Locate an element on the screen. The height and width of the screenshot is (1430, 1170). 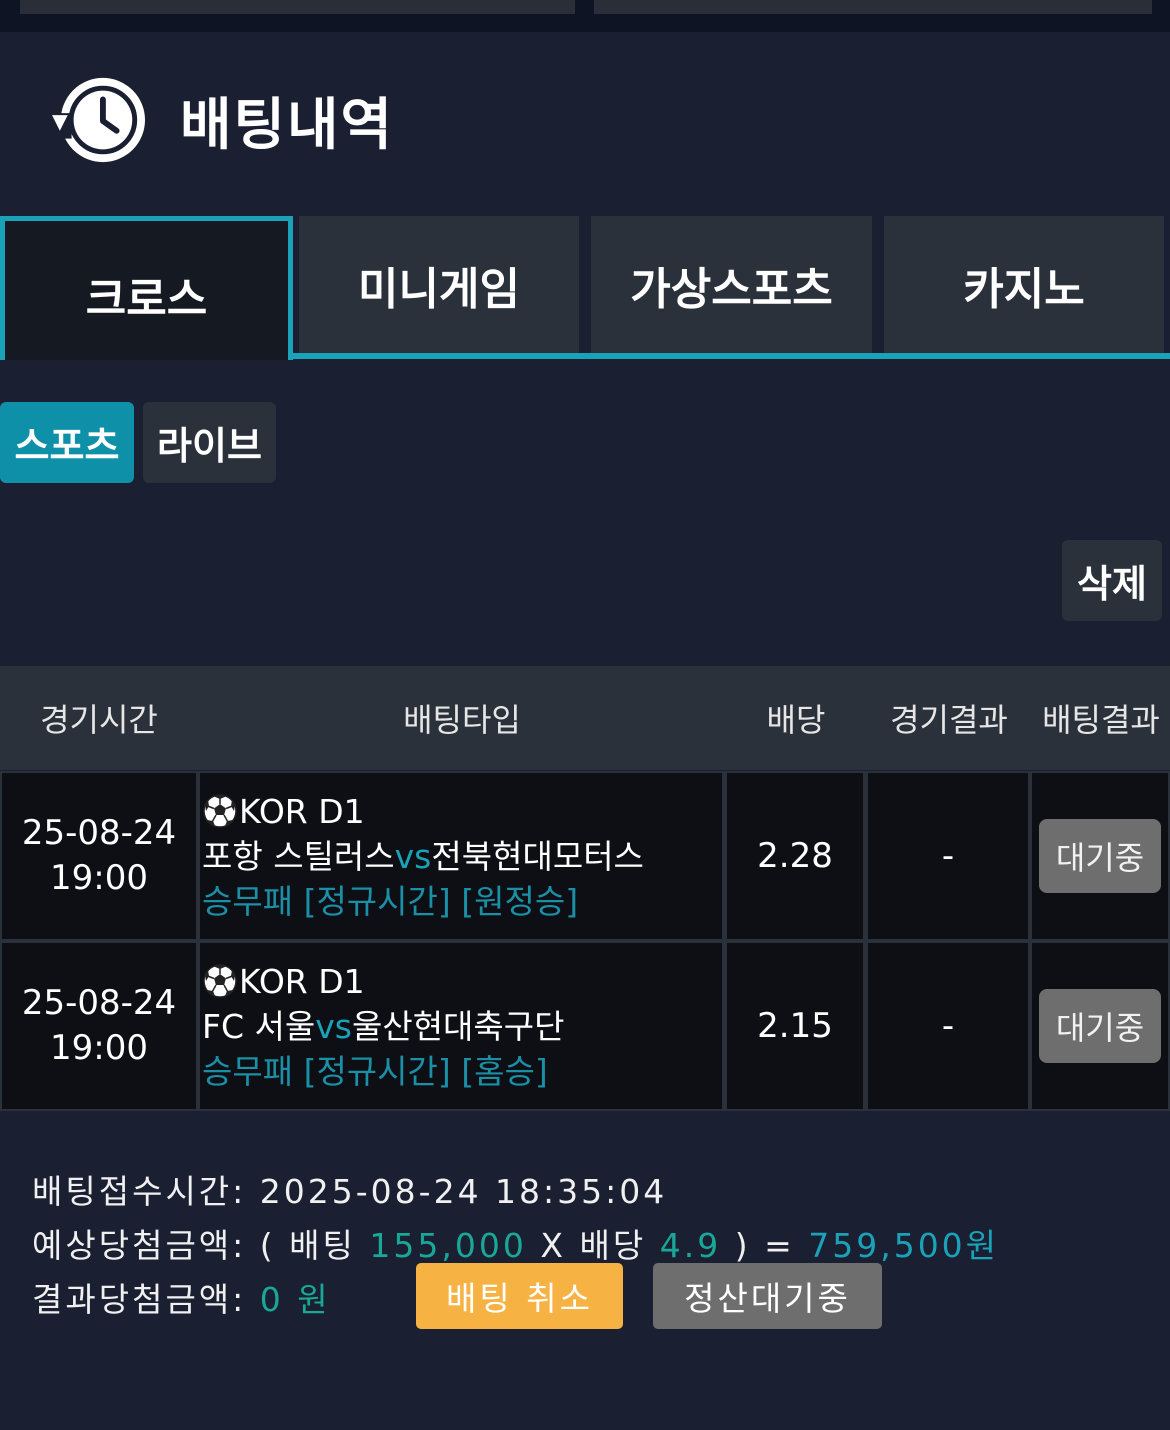
bet-amount: 155,000 is located at coordinates (448, 1245).